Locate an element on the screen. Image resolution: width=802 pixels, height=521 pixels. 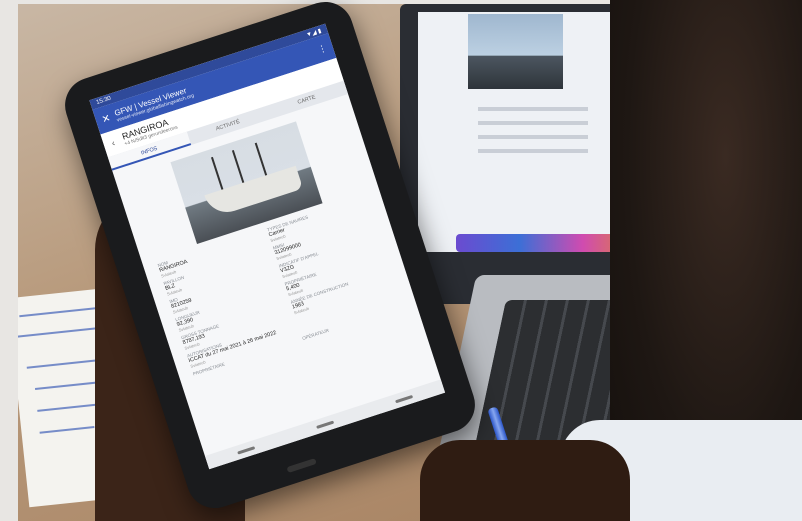
nav-back-button is located at coordinates (403, 398).